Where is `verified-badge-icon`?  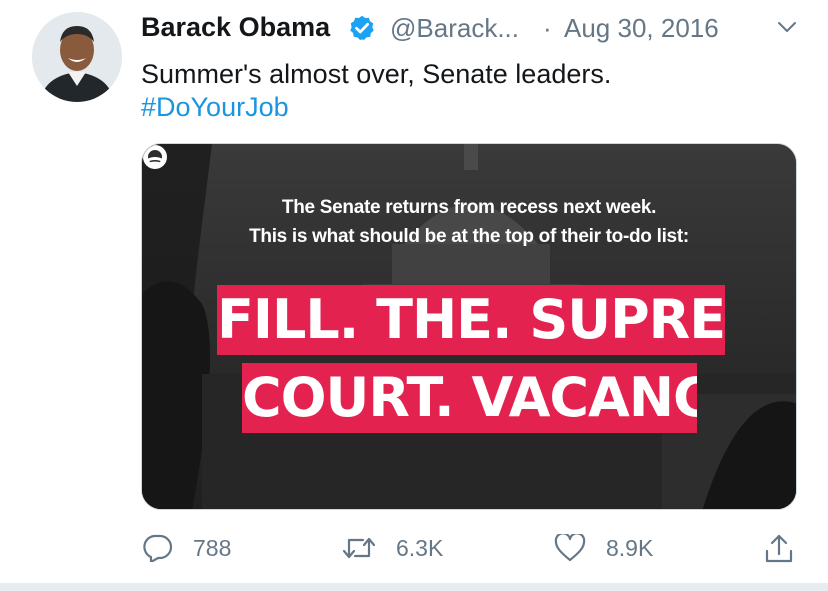 verified-badge-icon is located at coordinates (362, 28).